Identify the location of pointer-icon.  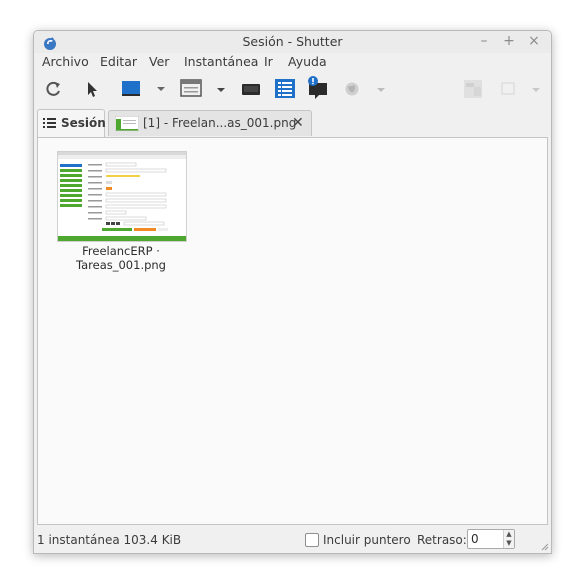
(92, 89).